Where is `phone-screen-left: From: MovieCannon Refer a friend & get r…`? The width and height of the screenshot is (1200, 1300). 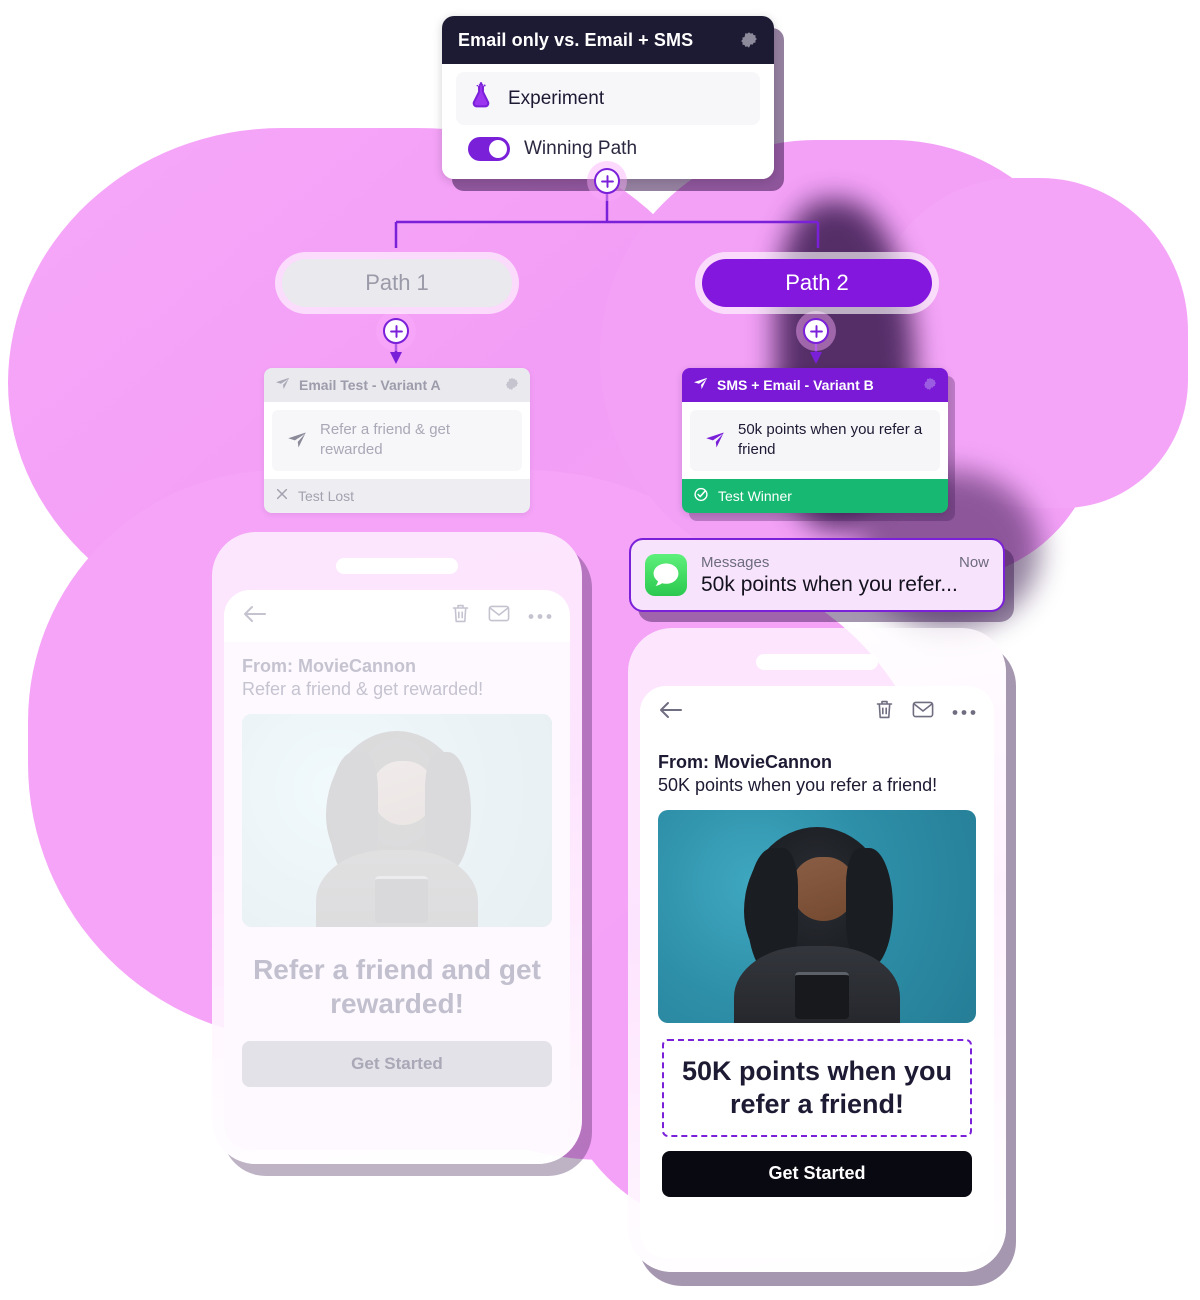 phone-screen-left: From: MovieCannon Refer a friend & get r… is located at coordinates (397, 870).